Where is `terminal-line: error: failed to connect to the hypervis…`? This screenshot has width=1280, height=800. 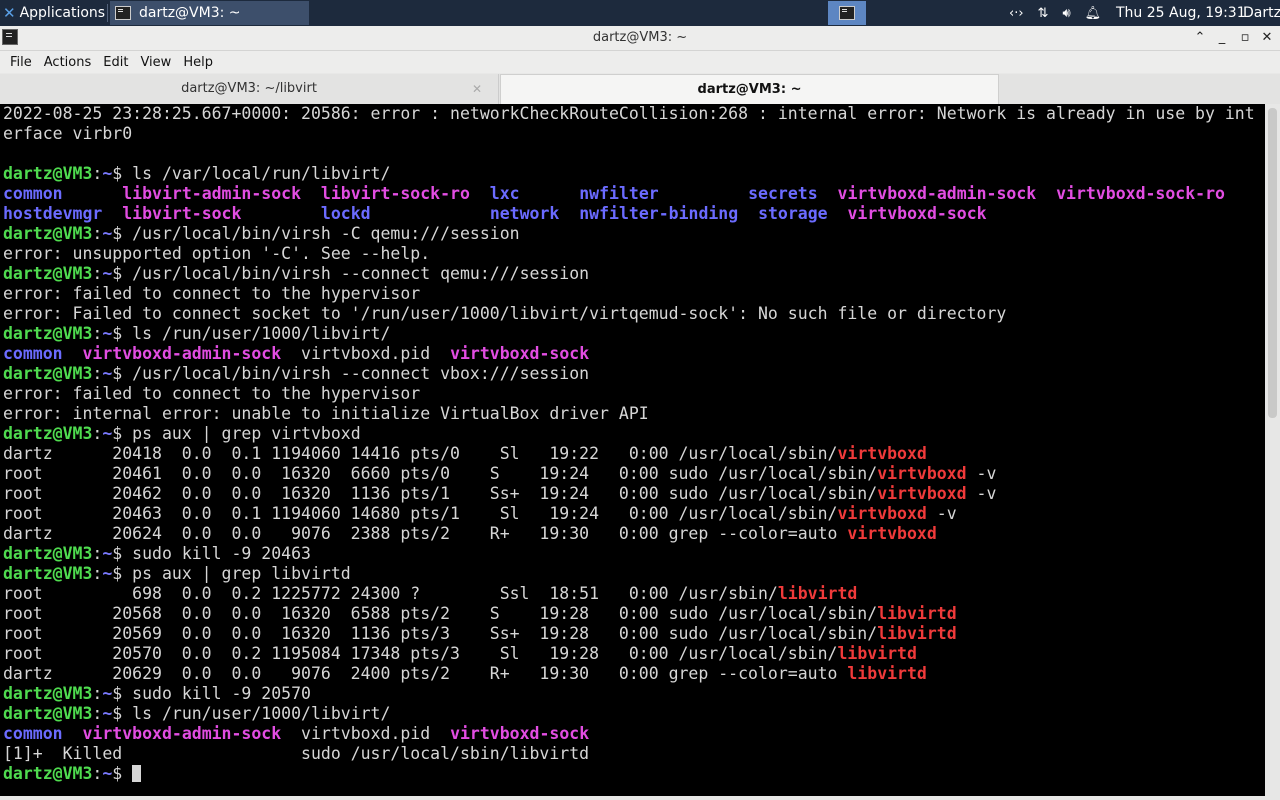 terminal-line: error: failed to connect to the hypervis… is located at coordinates (634, 394).